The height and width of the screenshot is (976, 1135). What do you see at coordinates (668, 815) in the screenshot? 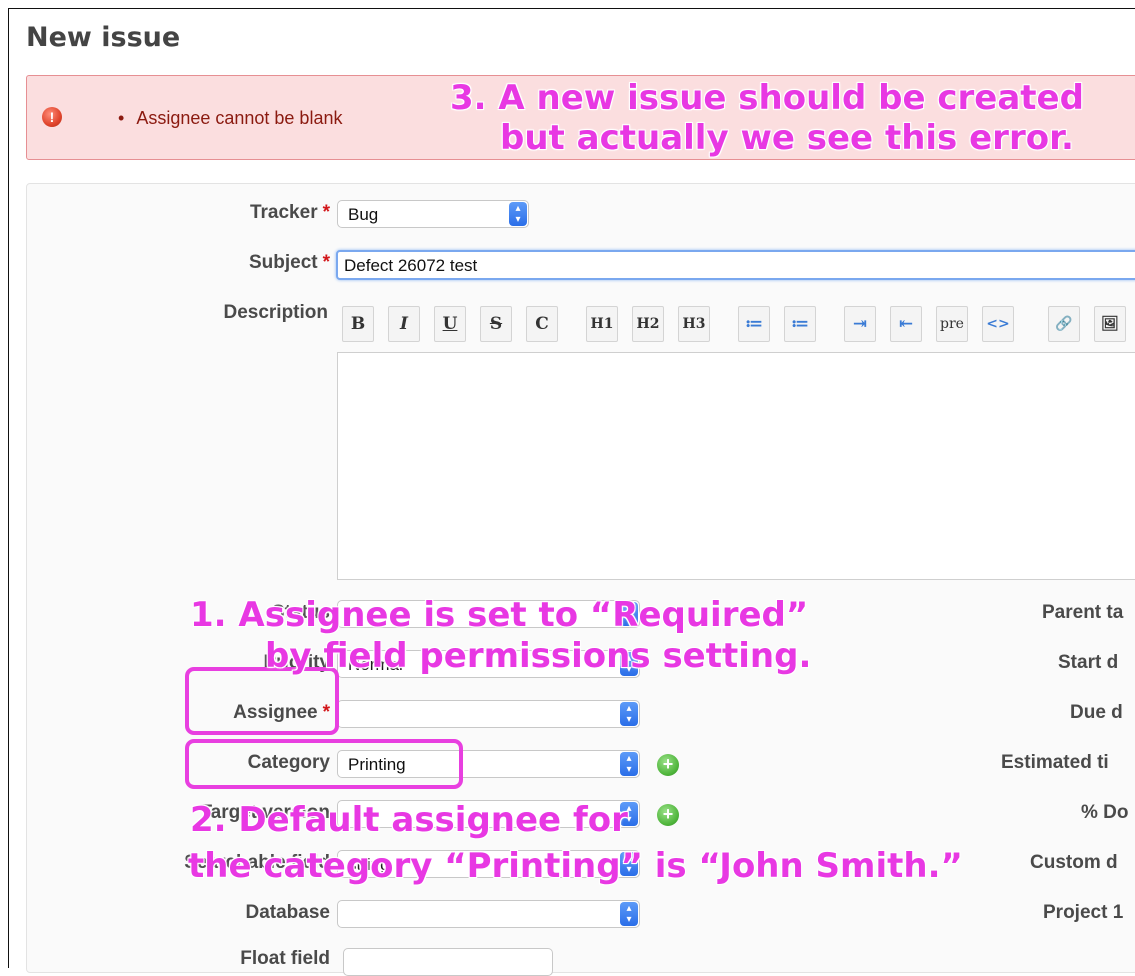
I see `add-version-icon: +` at bounding box center [668, 815].